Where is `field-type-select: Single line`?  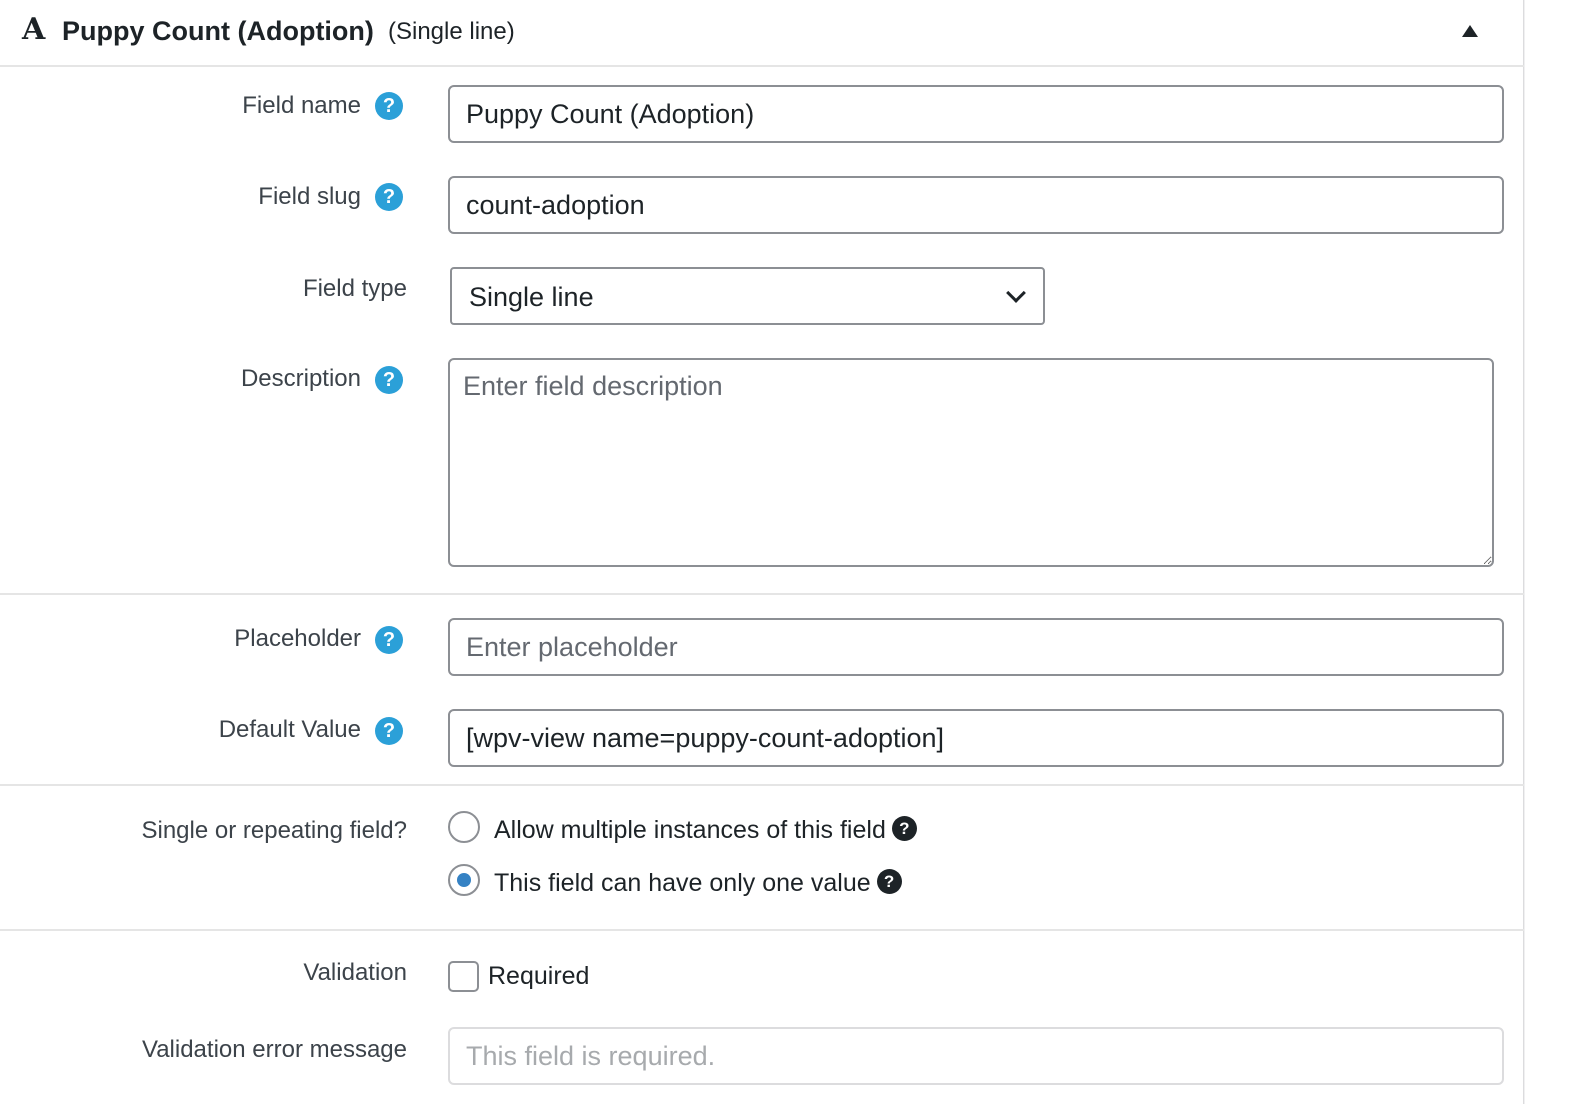
field-type-select: Single line is located at coordinates (747, 296).